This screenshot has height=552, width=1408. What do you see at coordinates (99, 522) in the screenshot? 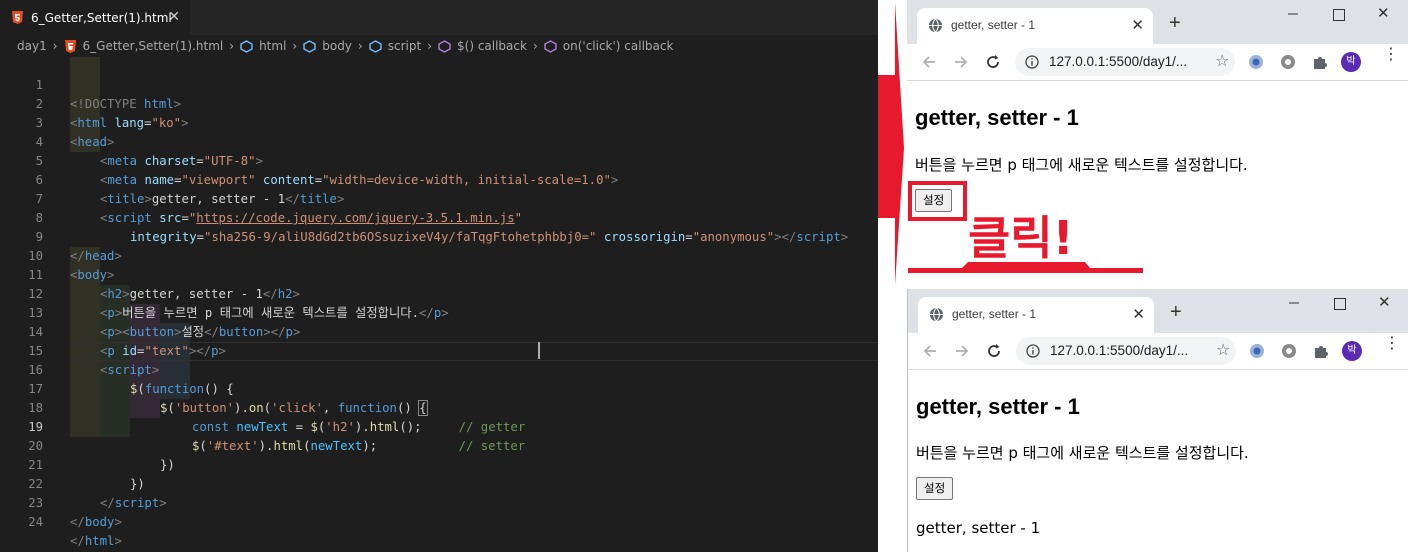
I see `code-token: body` at bounding box center [99, 522].